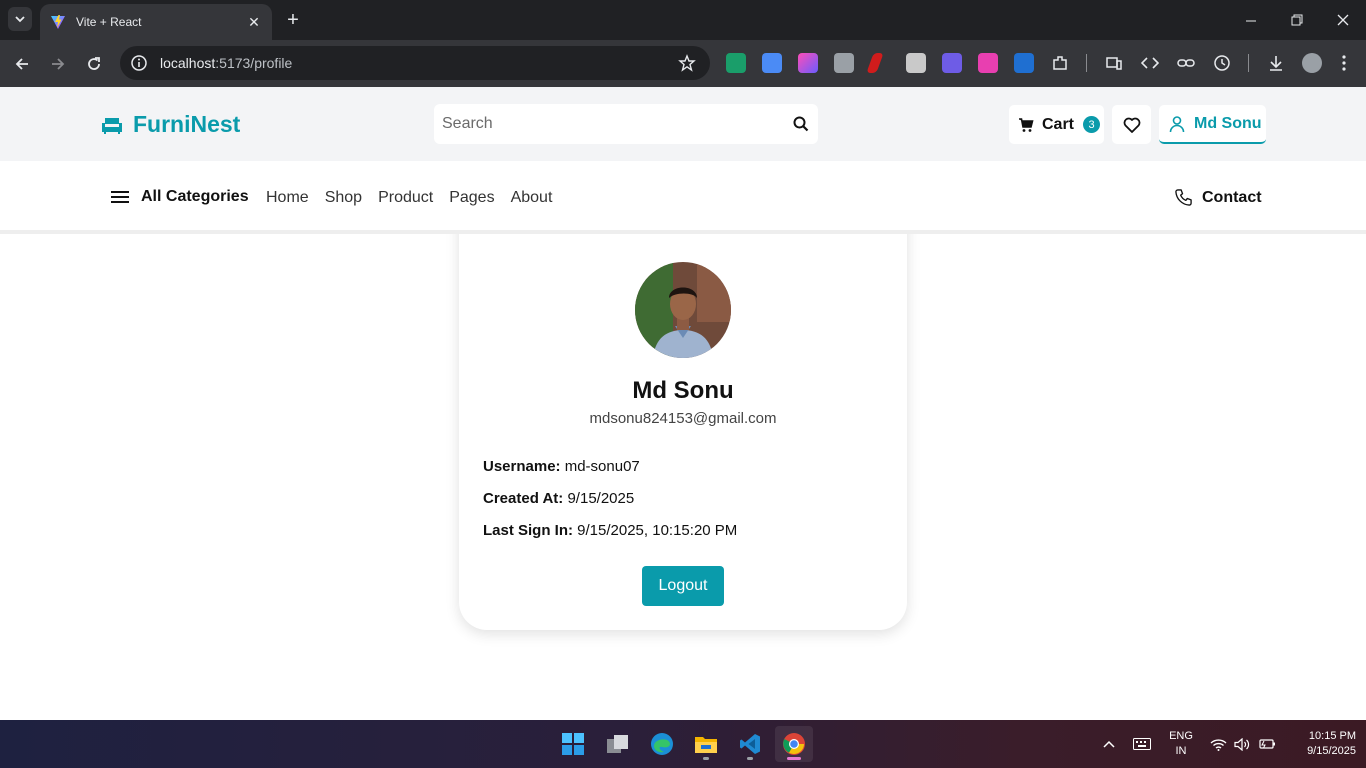  I want to click on language-indicator: ENG IN, so click(1181, 744).